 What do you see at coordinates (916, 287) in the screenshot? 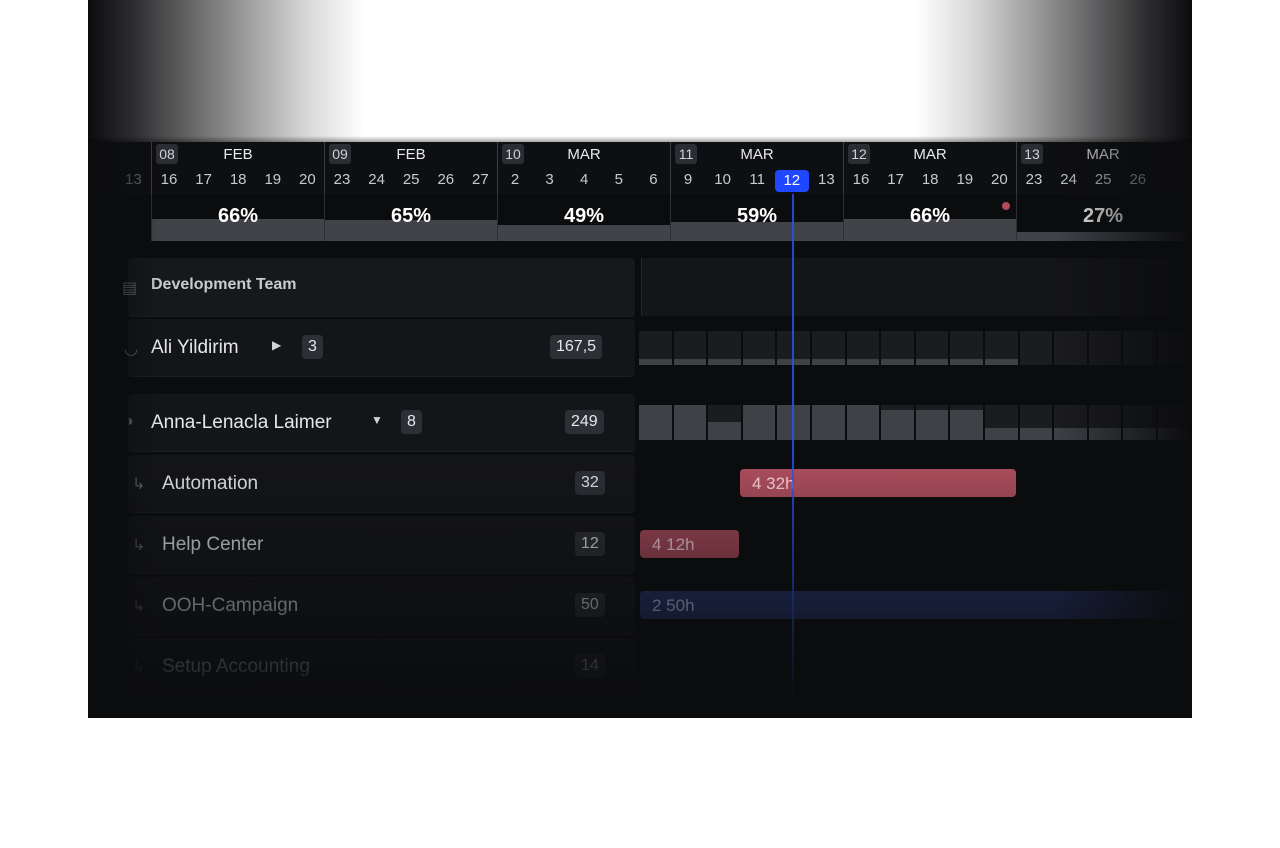
I see `team-timeline` at bounding box center [916, 287].